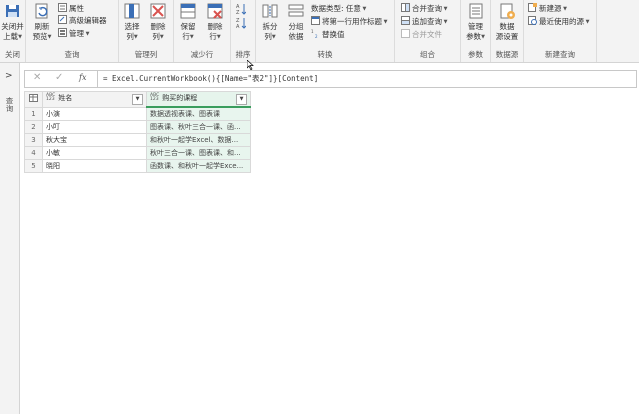  Describe the element at coordinates (59, 77) in the screenshot. I see `confirm-formula-icon: ✓` at that location.